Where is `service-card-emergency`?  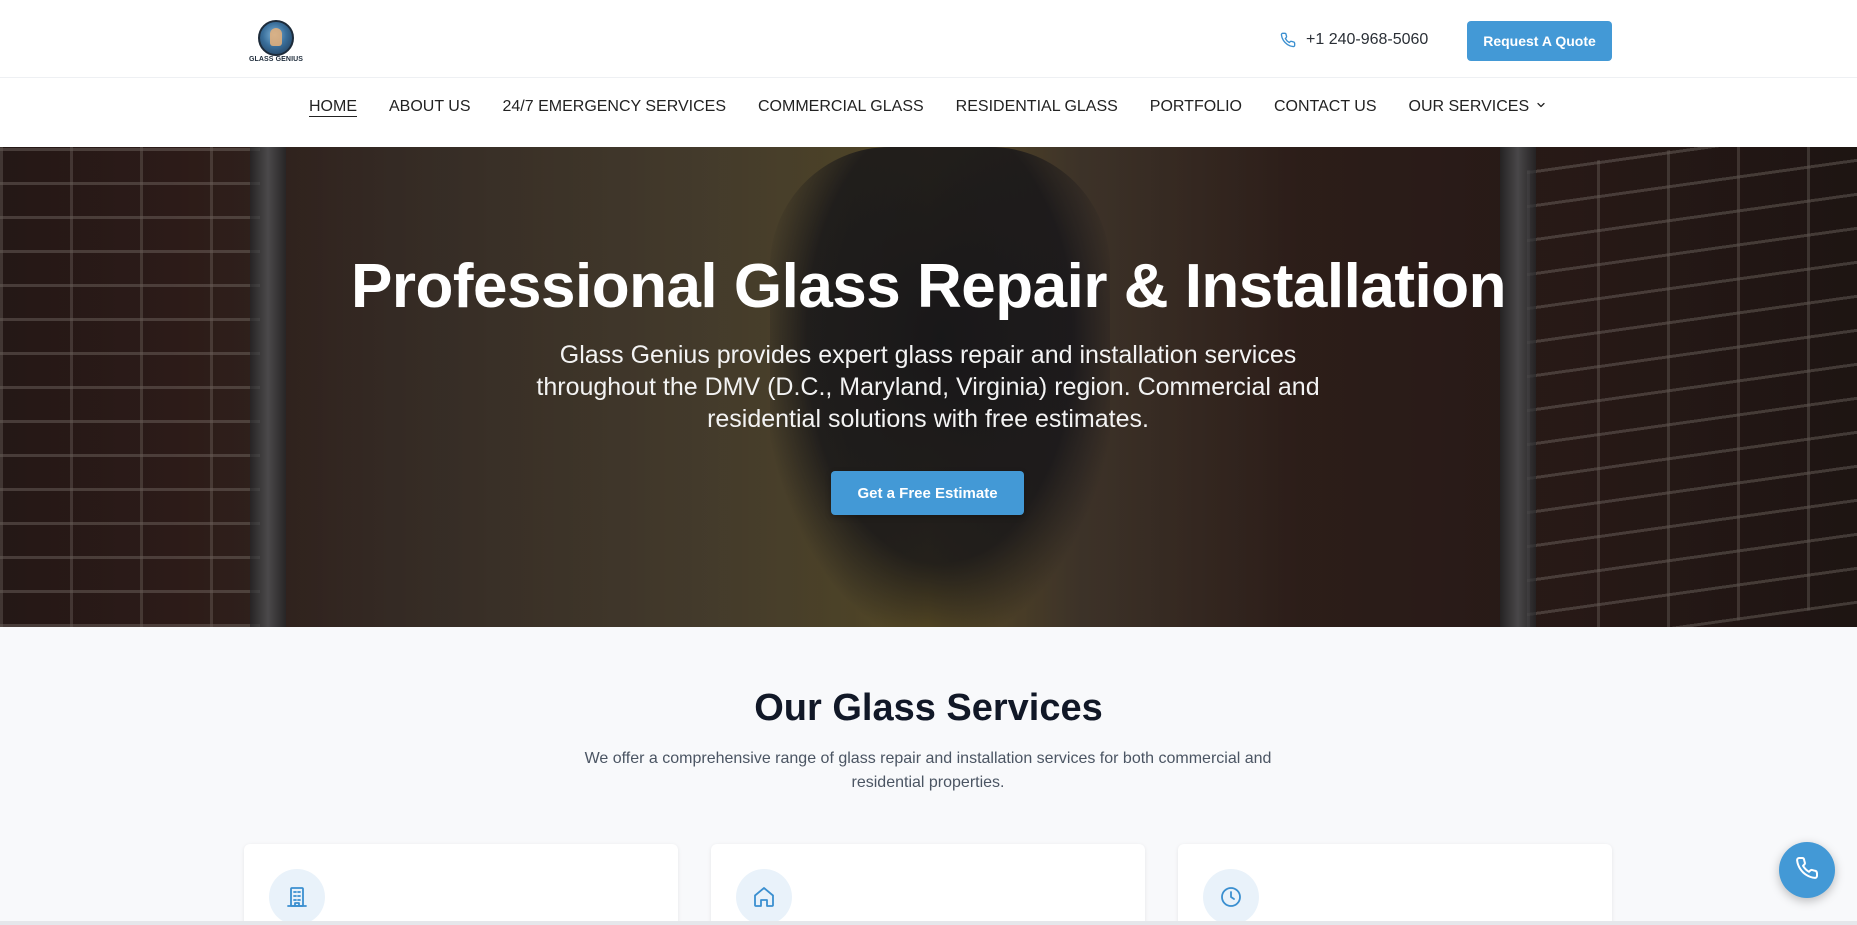
service-card-emergency is located at coordinates (1395, 884).